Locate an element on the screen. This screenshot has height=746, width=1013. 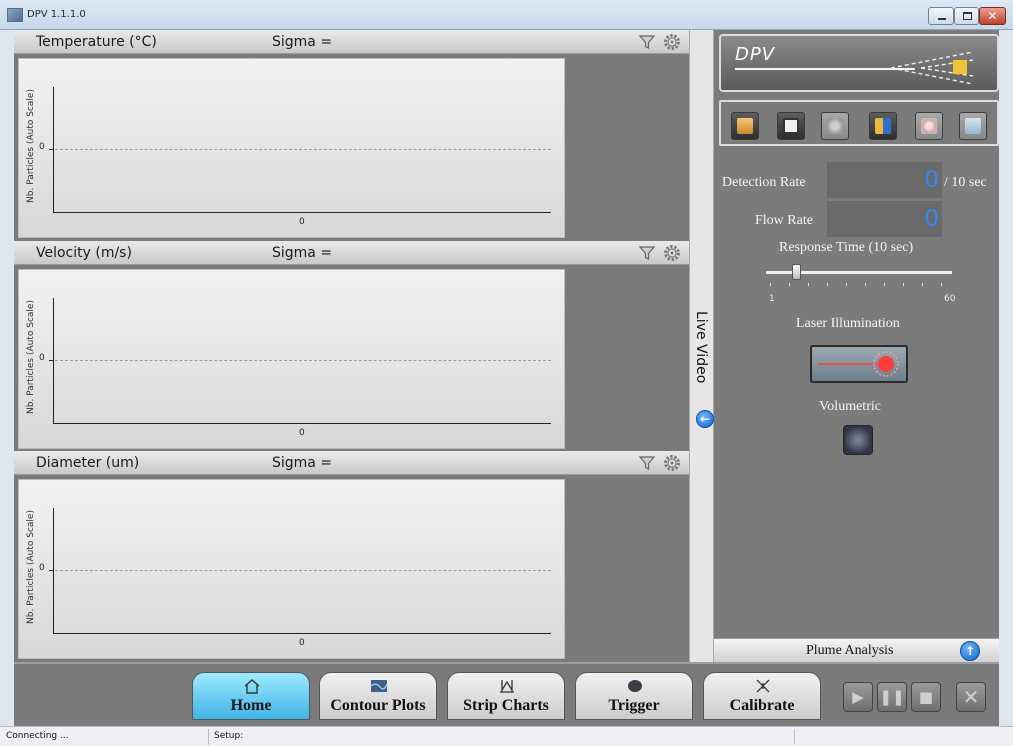
nav-home: Home is located at coordinates (251, 696).